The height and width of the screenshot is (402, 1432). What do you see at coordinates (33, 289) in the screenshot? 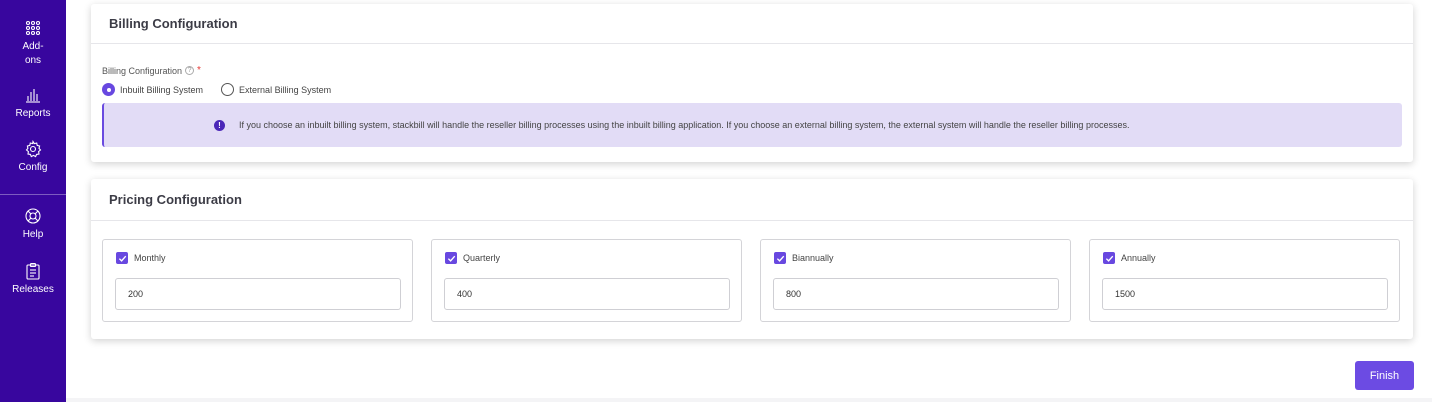
I see `sidebar-item-label: Releases` at bounding box center [33, 289].